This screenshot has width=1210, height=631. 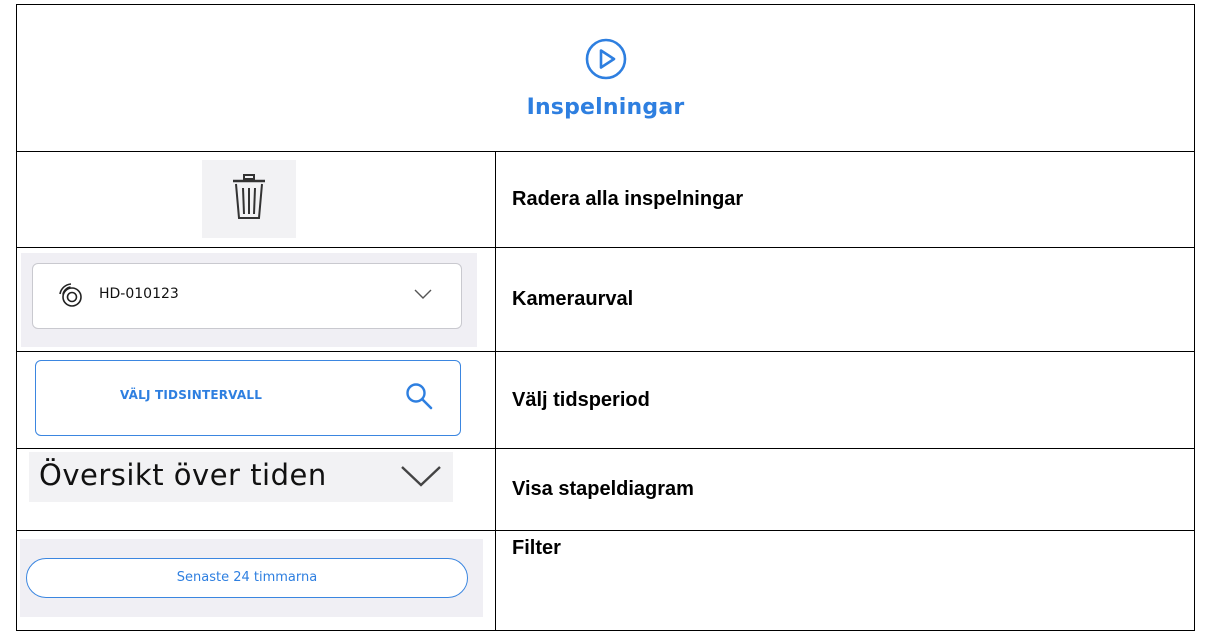 I want to click on camera-preview-cell: HD-010123, so click(x=256, y=299).